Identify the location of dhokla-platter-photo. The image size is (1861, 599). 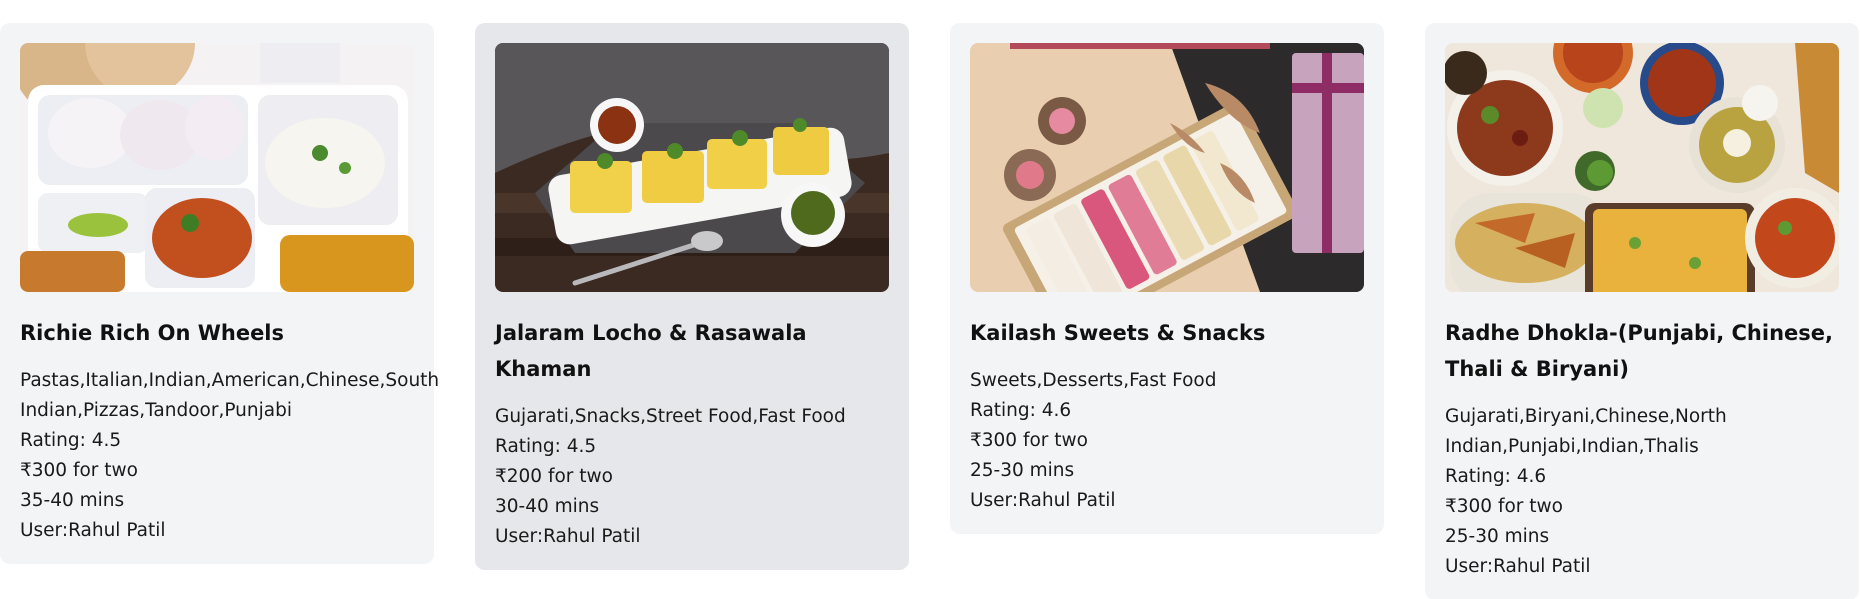
(692, 167).